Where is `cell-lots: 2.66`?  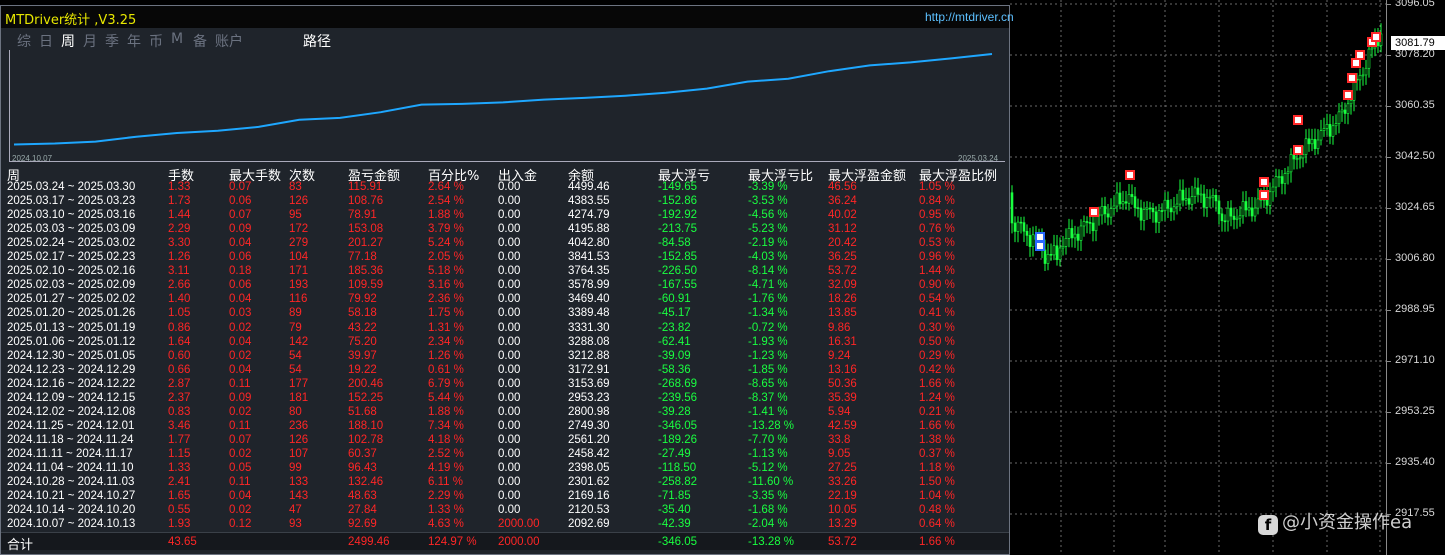
cell-lots: 2.66 is located at coordinates (179, 285).